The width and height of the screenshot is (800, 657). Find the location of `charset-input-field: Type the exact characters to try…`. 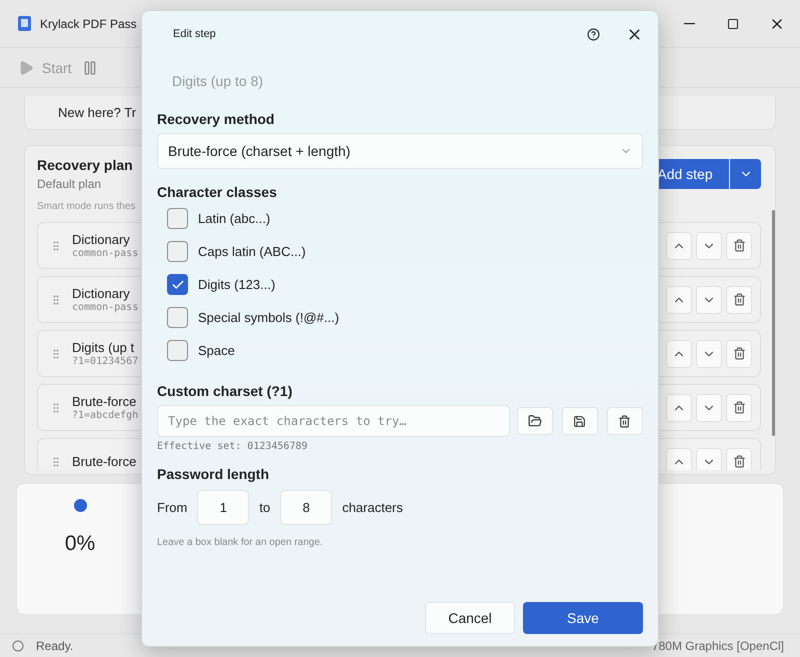

charset-input-field: Type the exact characters to try… is located at coordinates (333, 421).